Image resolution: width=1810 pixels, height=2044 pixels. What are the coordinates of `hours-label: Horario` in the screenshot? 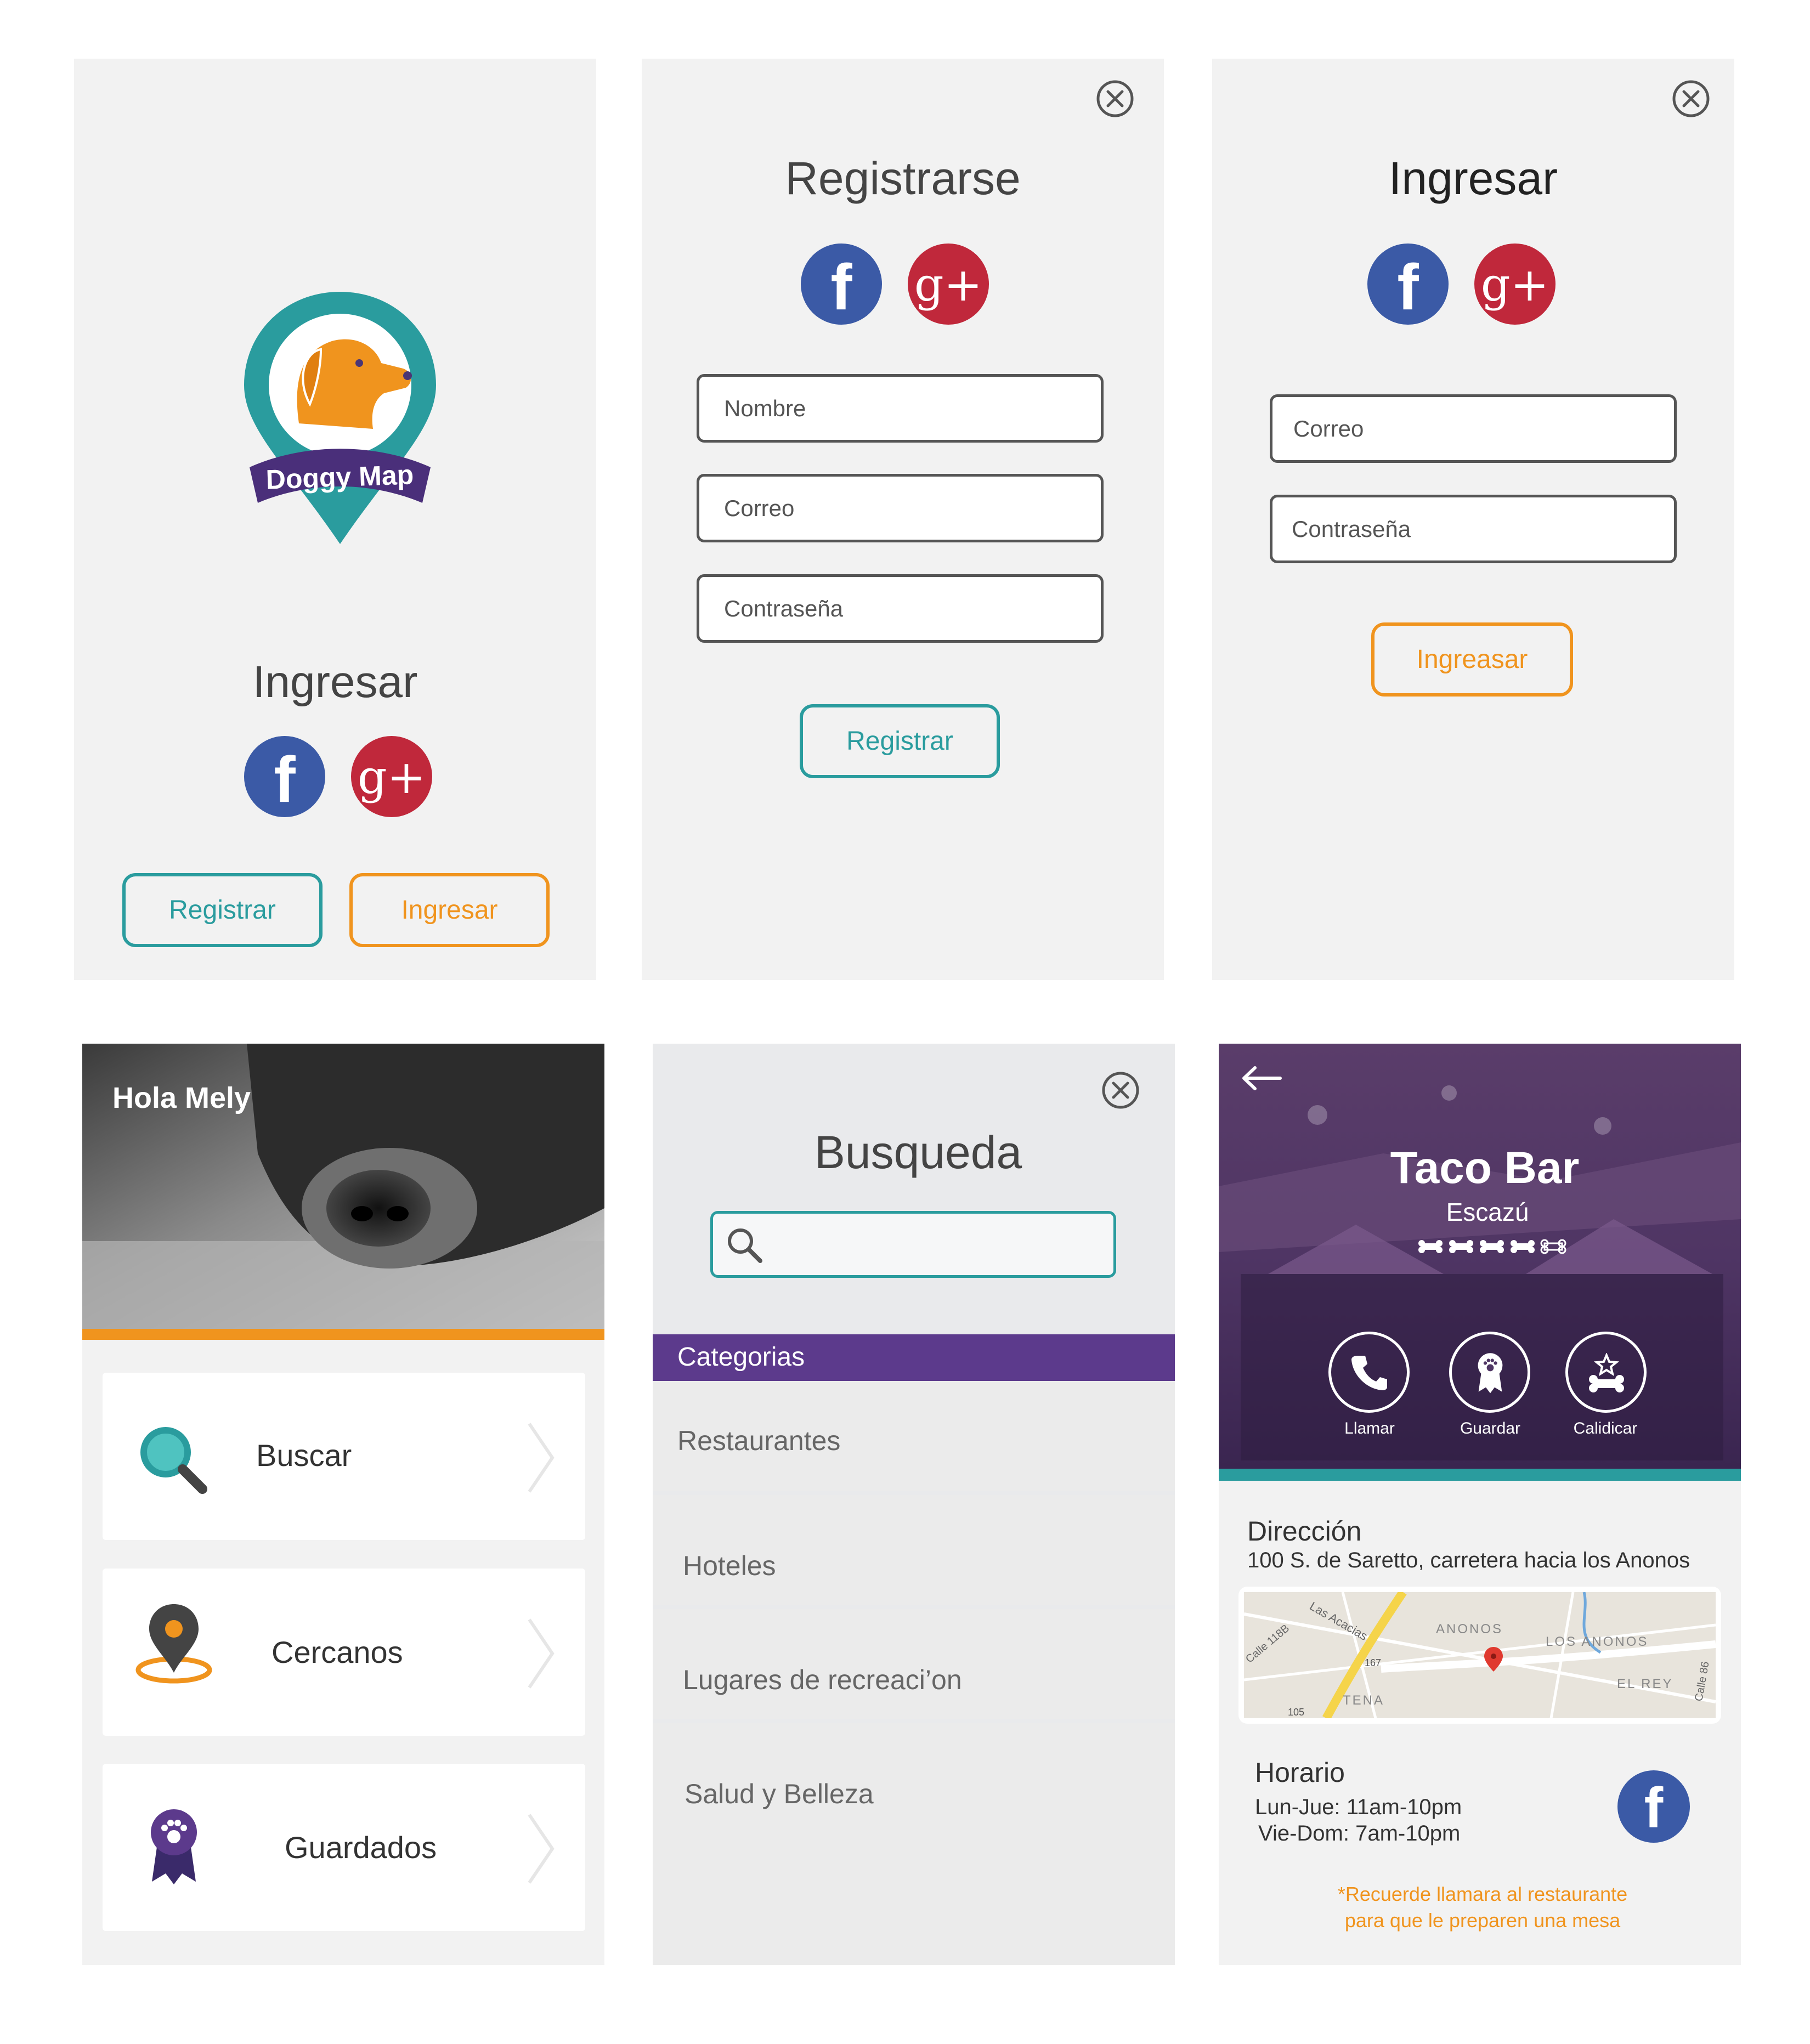 It's located at (1300, 1772).